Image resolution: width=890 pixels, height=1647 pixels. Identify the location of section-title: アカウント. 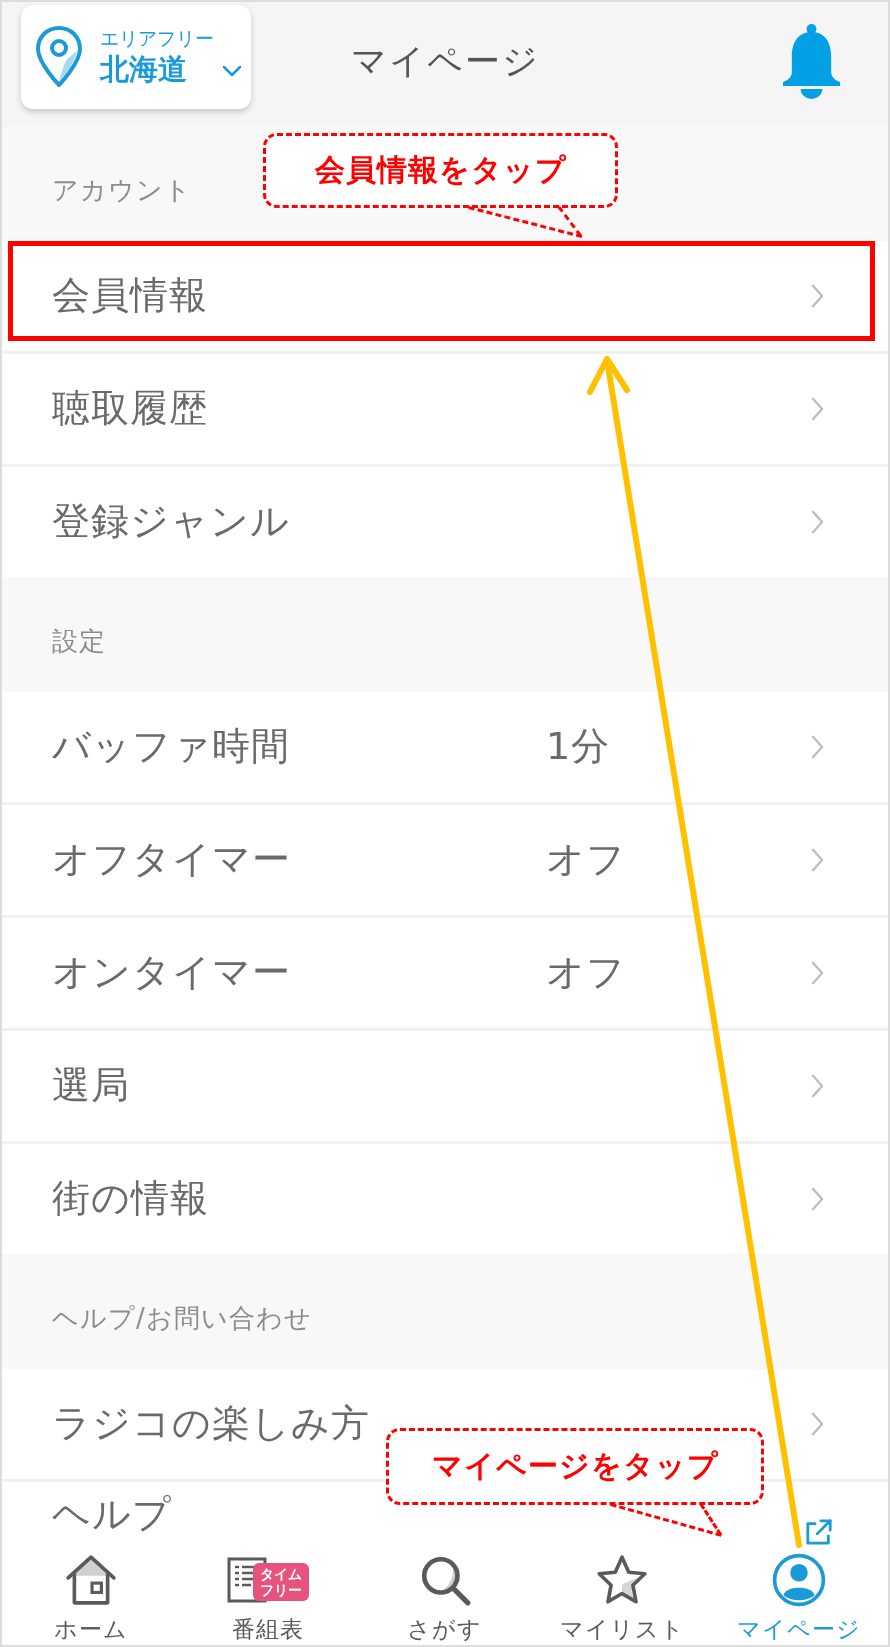
(122, 190).